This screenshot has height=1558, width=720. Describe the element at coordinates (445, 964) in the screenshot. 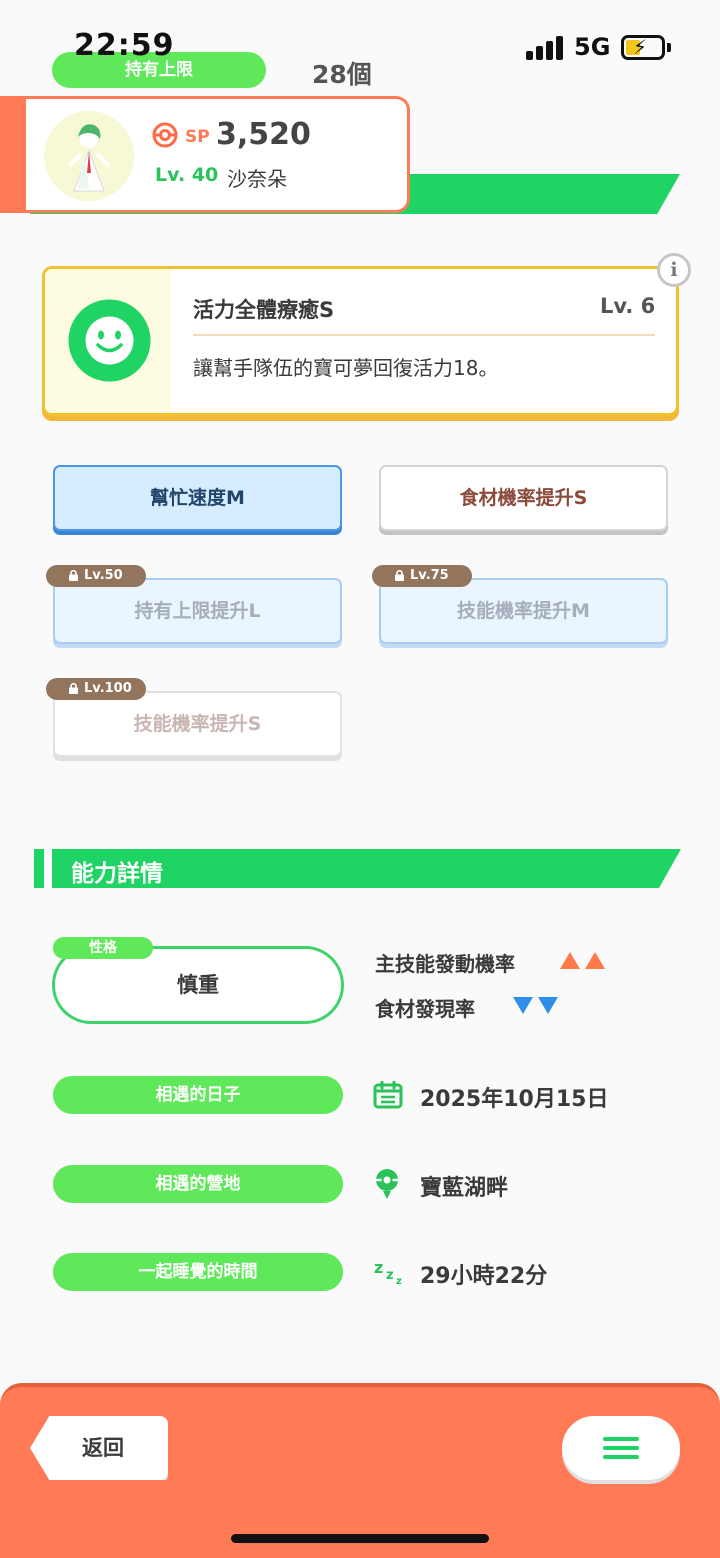

I see `nature-up-stat: 主技能發動機率` at that location.